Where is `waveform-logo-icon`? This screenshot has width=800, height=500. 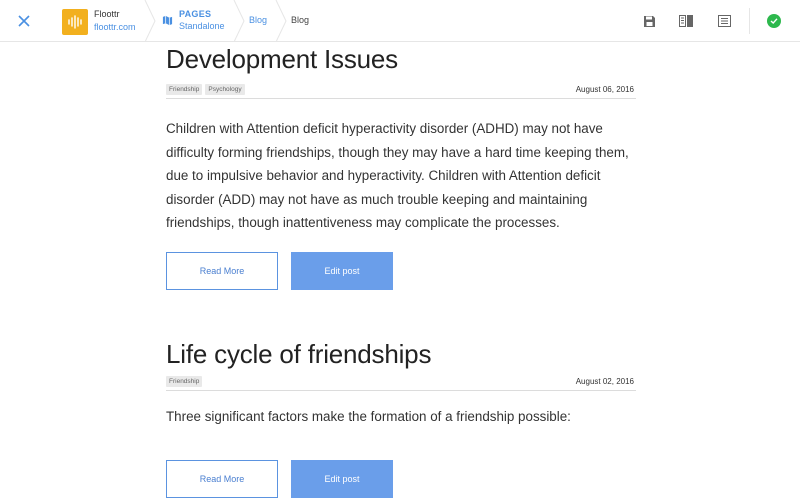
waveform-logo-icon is located at coordinates (75, 22).